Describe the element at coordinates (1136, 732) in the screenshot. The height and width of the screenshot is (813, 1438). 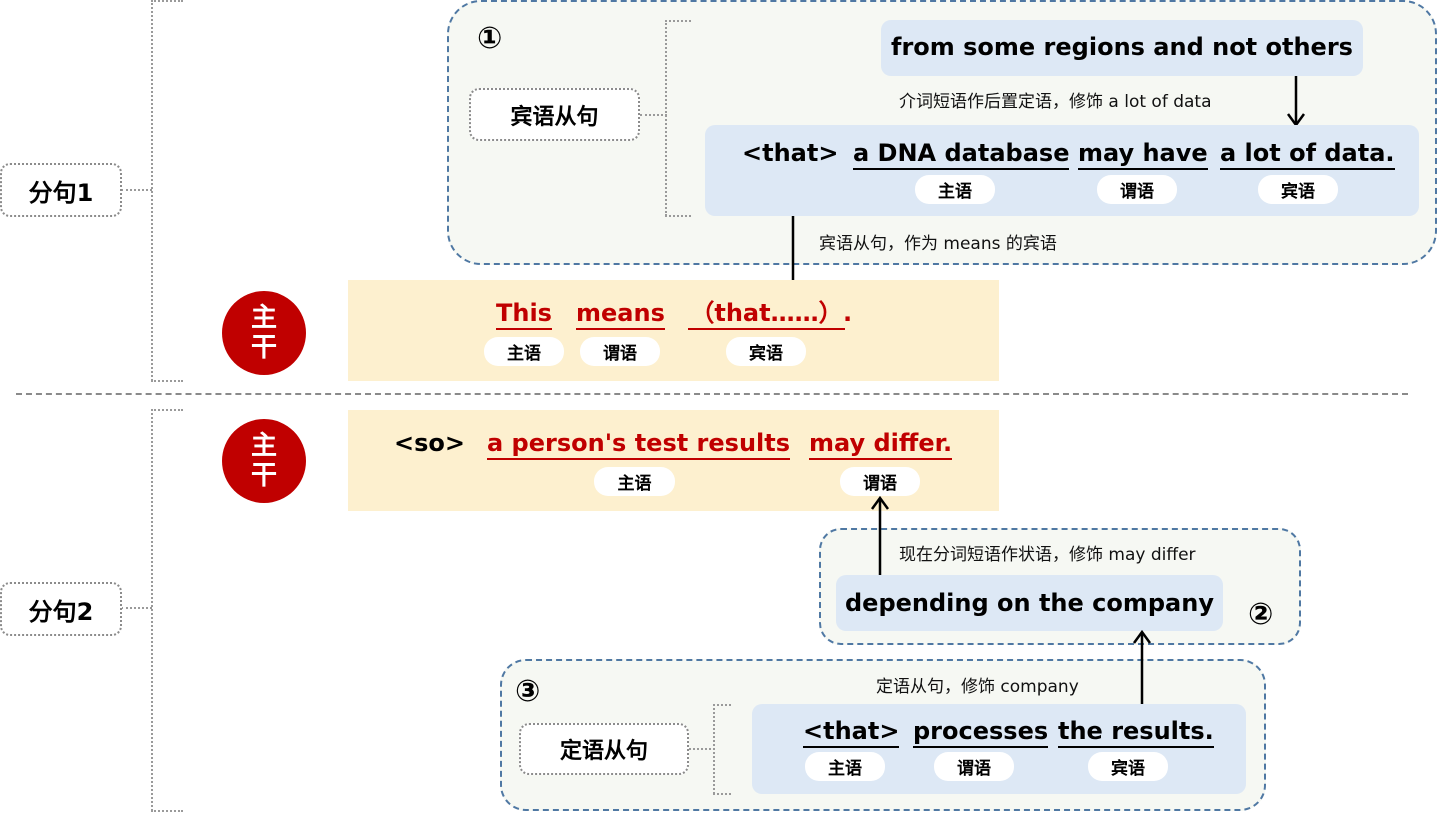
I see `object-word: the results.` at that location.